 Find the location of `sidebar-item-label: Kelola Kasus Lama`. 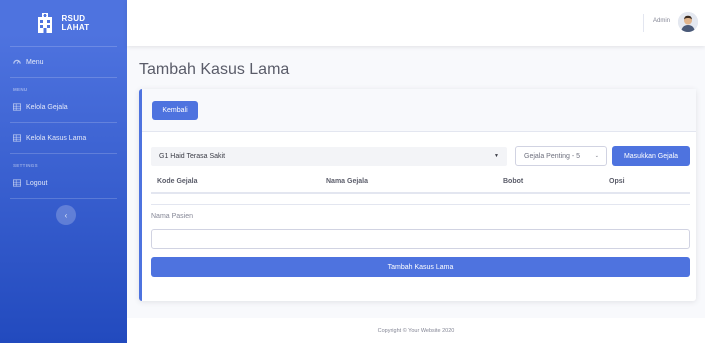

sidebar-item-label: Kelola Kasus Lama is located at coordinates (56, 138).